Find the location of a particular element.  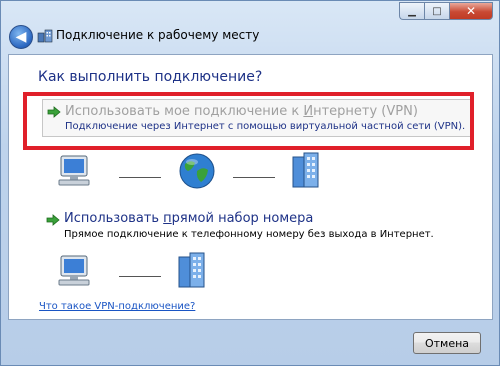

back-arrow-icon: ◀ is located at coordinates (21, 37).